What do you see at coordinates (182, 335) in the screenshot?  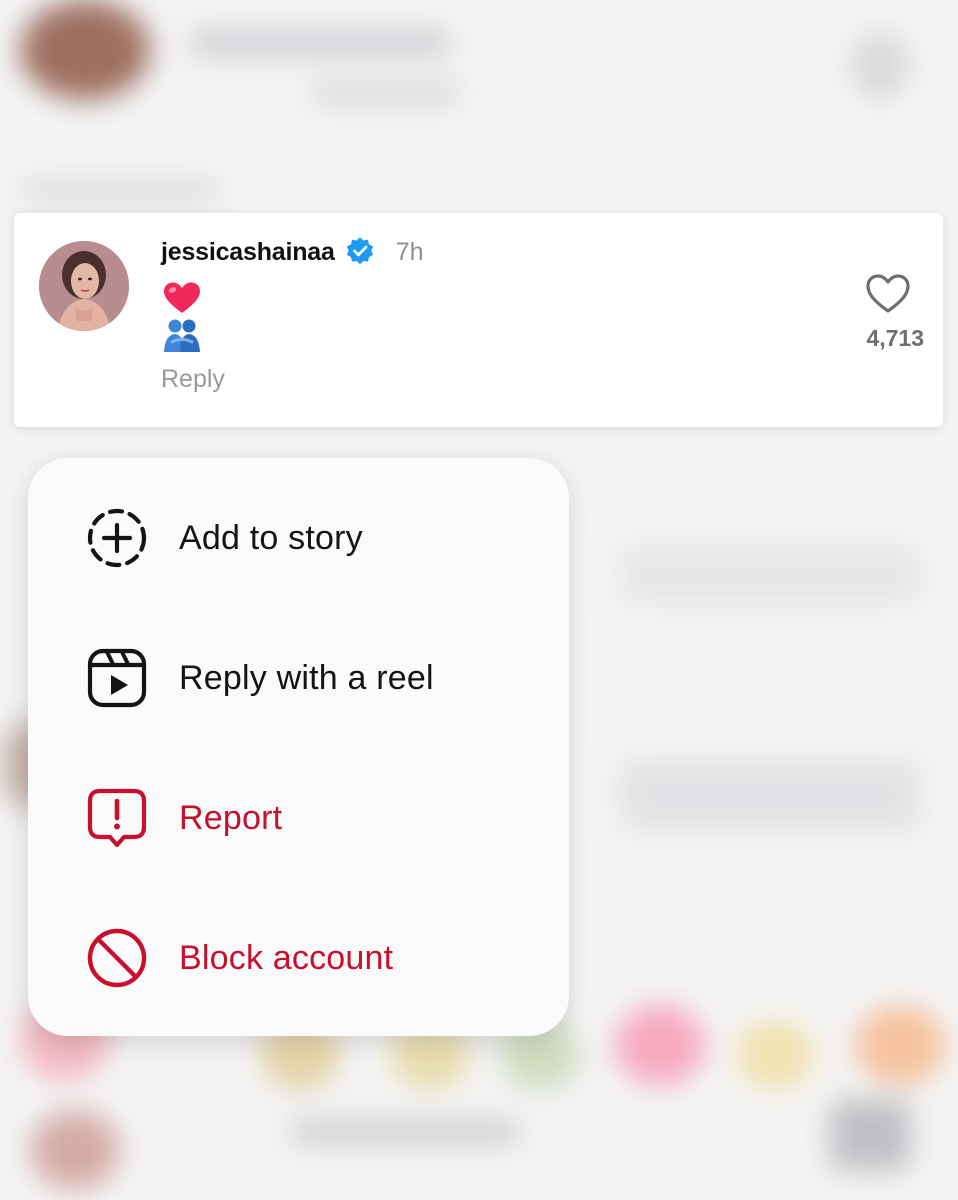 I see `people-hugging-emoji-icon` at bounding box center [182, 335].